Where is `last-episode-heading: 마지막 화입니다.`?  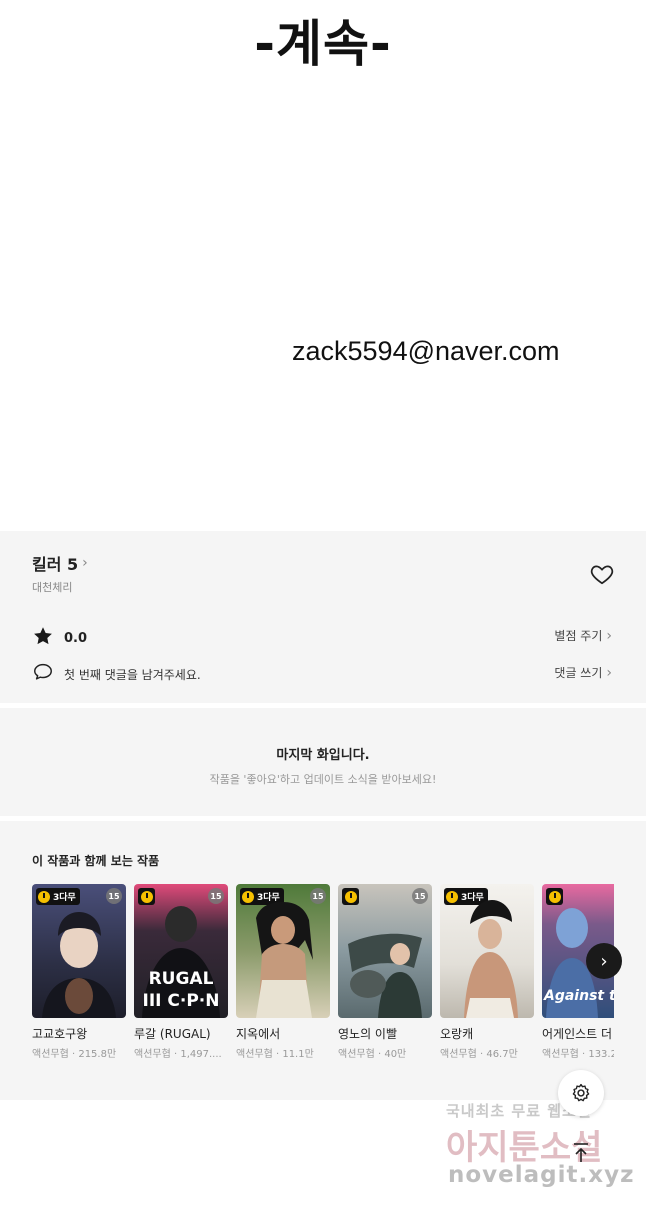 last-episode-heading: 마지막 화입니다. is located at coordinates (323, 755).